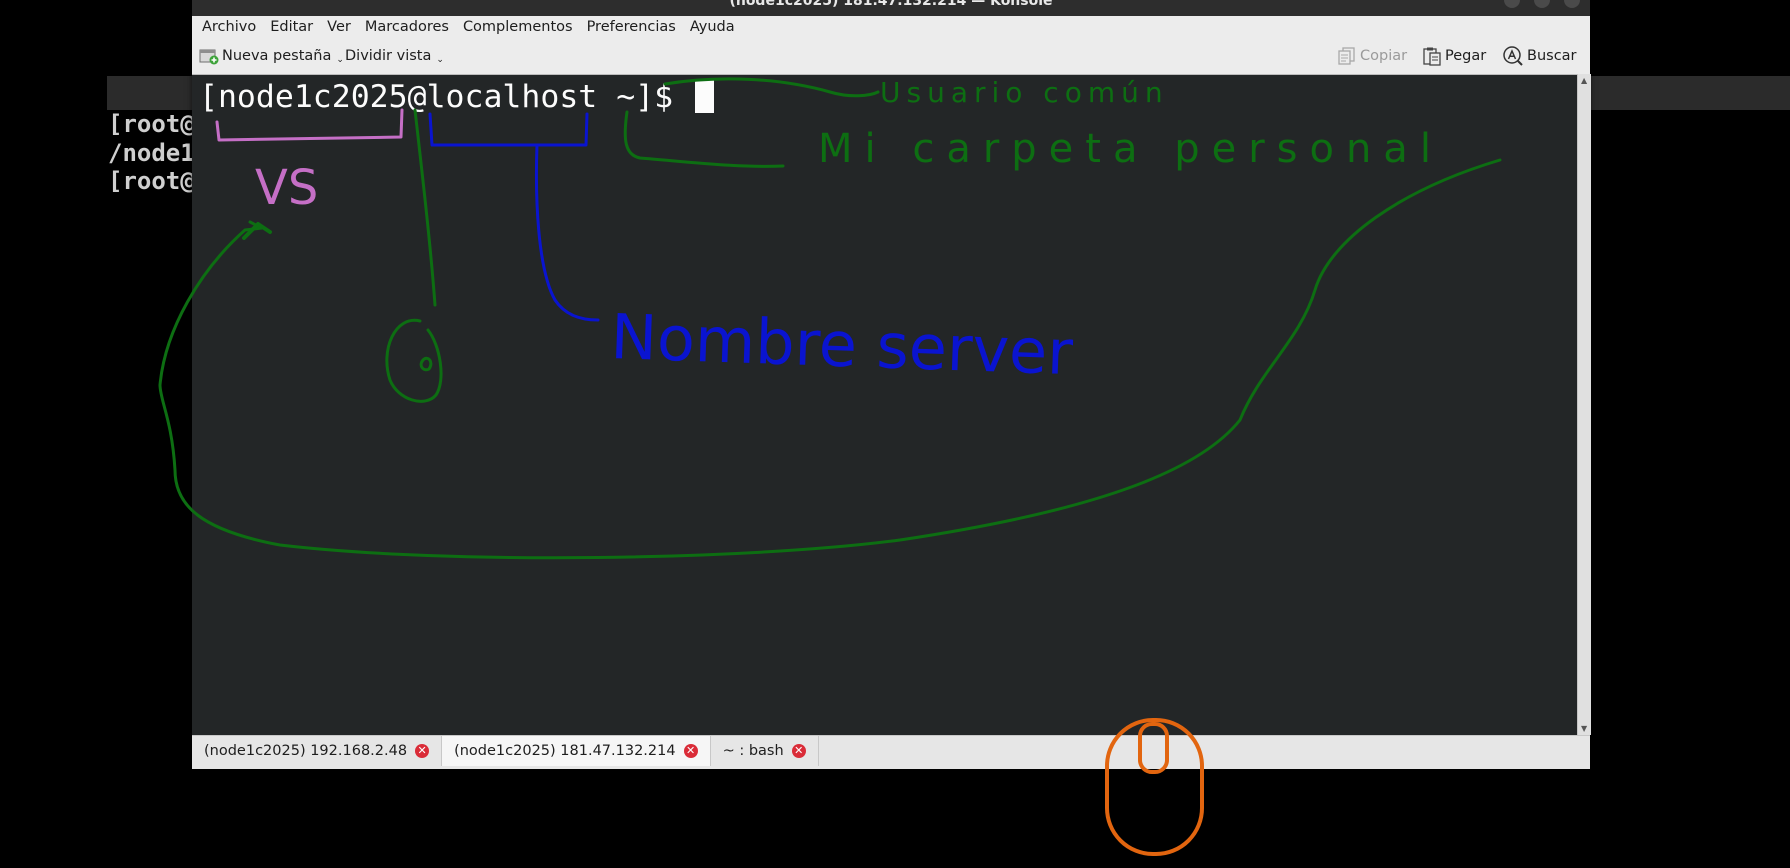  I want to click on new-tab-icon, so click(209, 56).